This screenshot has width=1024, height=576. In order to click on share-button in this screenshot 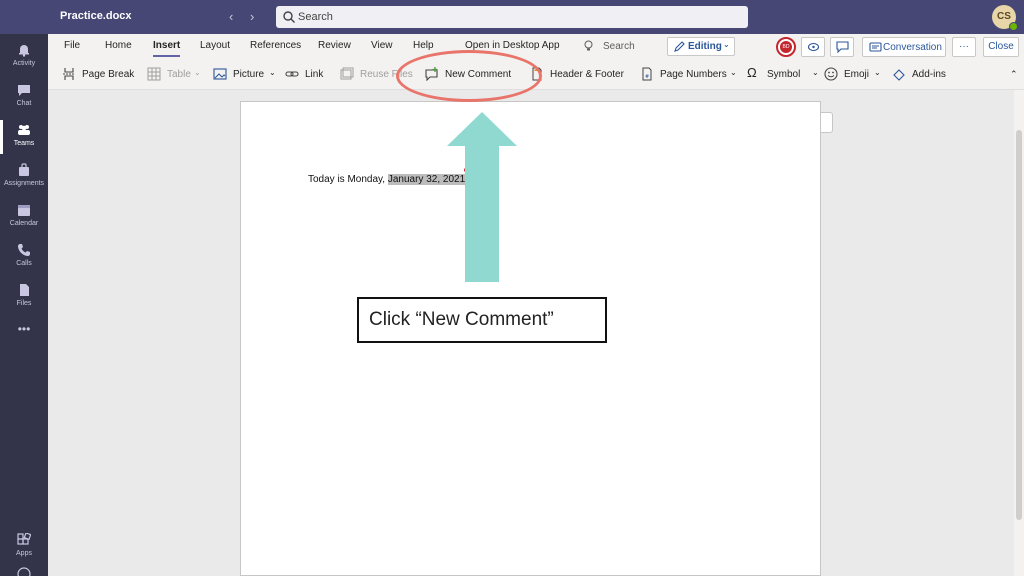, I will do `click(813, 47)`.